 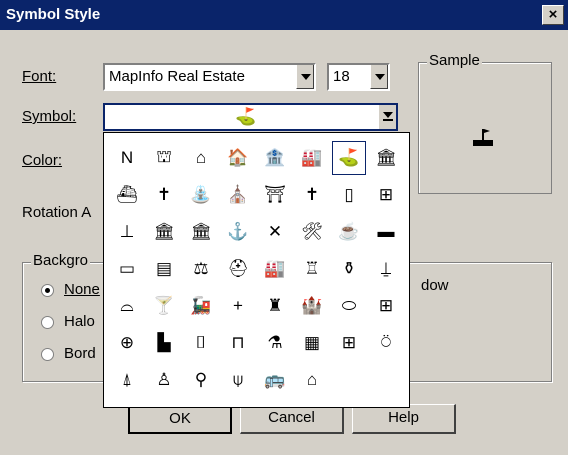 I want to click on size-dropdown-arrow-icon, so click(x=379, y=77).